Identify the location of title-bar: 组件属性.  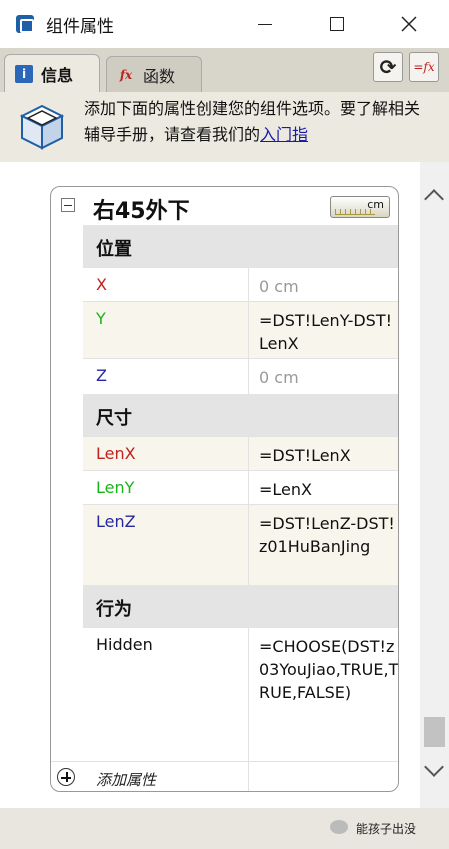
(224, 24).